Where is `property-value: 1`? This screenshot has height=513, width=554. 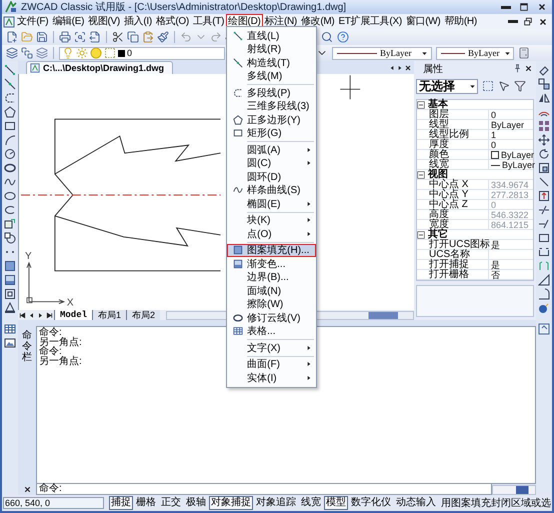
property-value: 1 is located at coordinates (511, 135).